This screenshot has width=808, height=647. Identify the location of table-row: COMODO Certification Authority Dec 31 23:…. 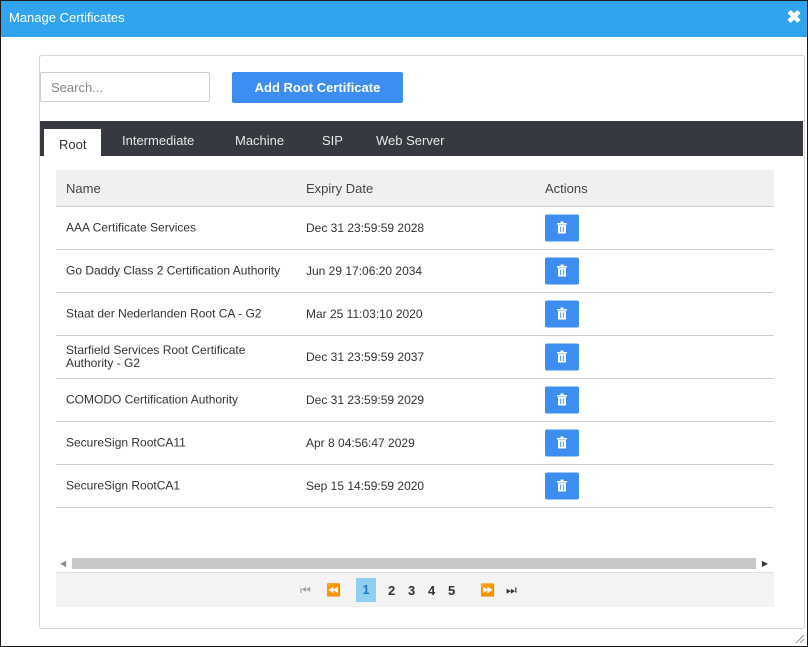
(415, 400).